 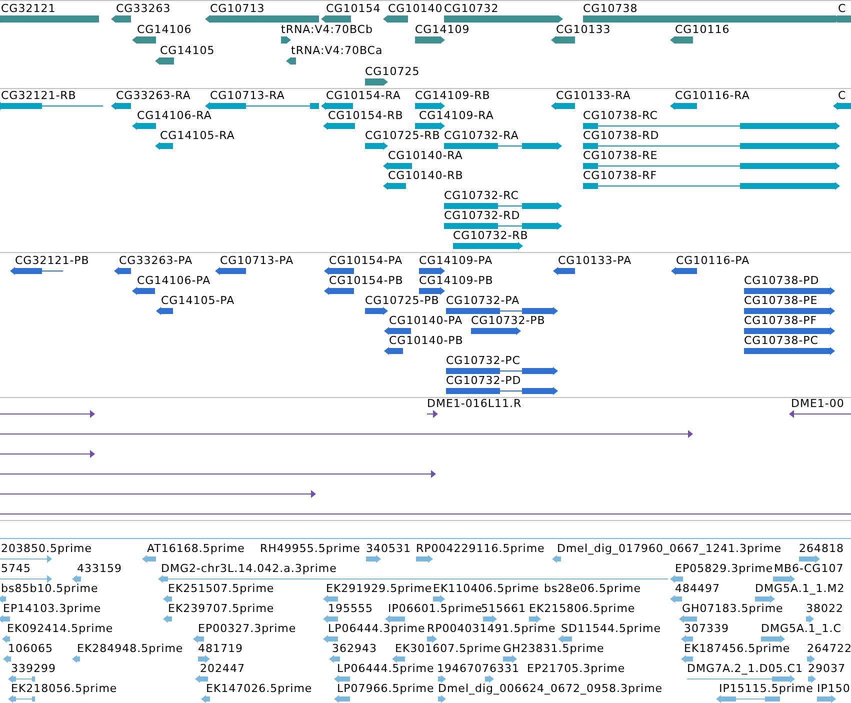 What do you see at coordinates (363, 96) in the screenshot?
I see `feature-label: CG10154-RA` at bounding box center [363, 96].